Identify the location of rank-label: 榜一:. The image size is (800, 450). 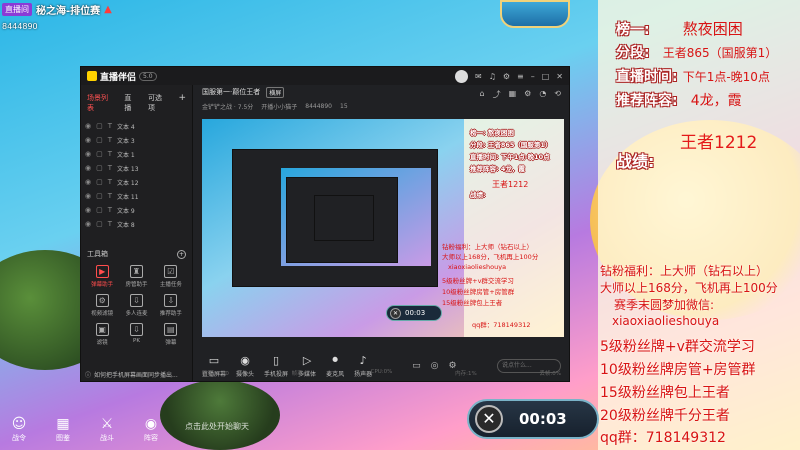
(633, 30).